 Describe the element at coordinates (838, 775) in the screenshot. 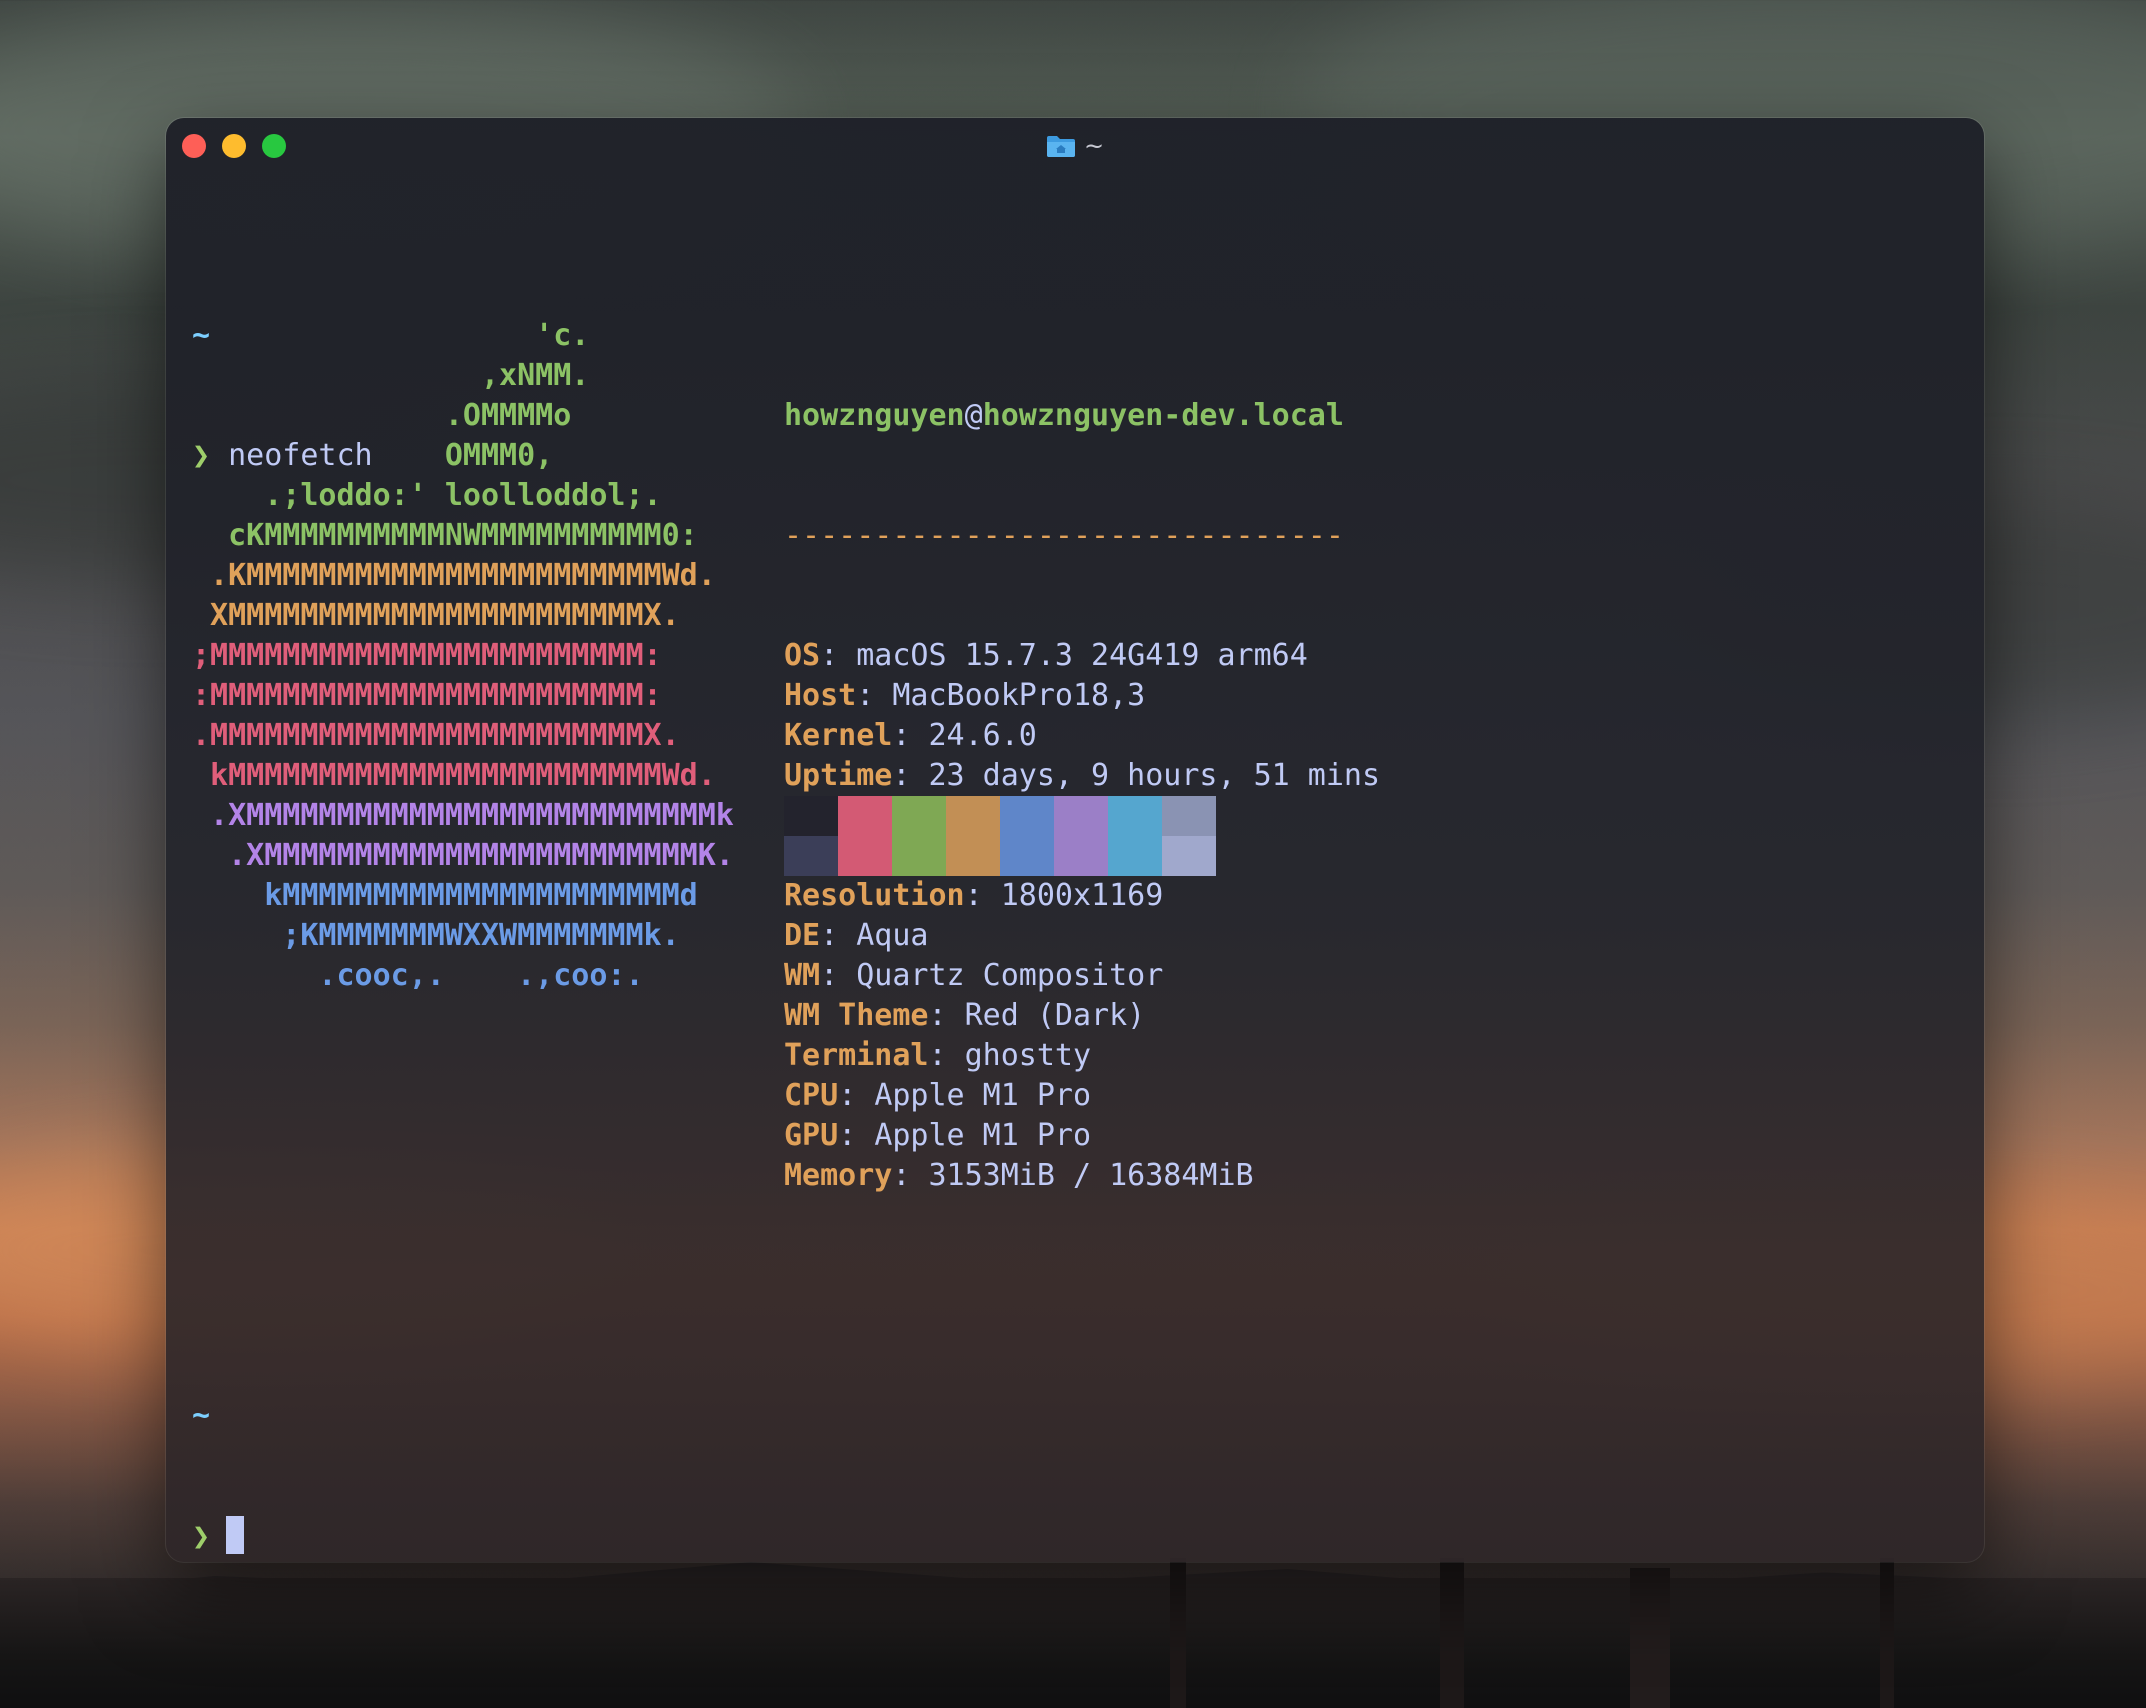

I see `info-key: Uptime` at that location.